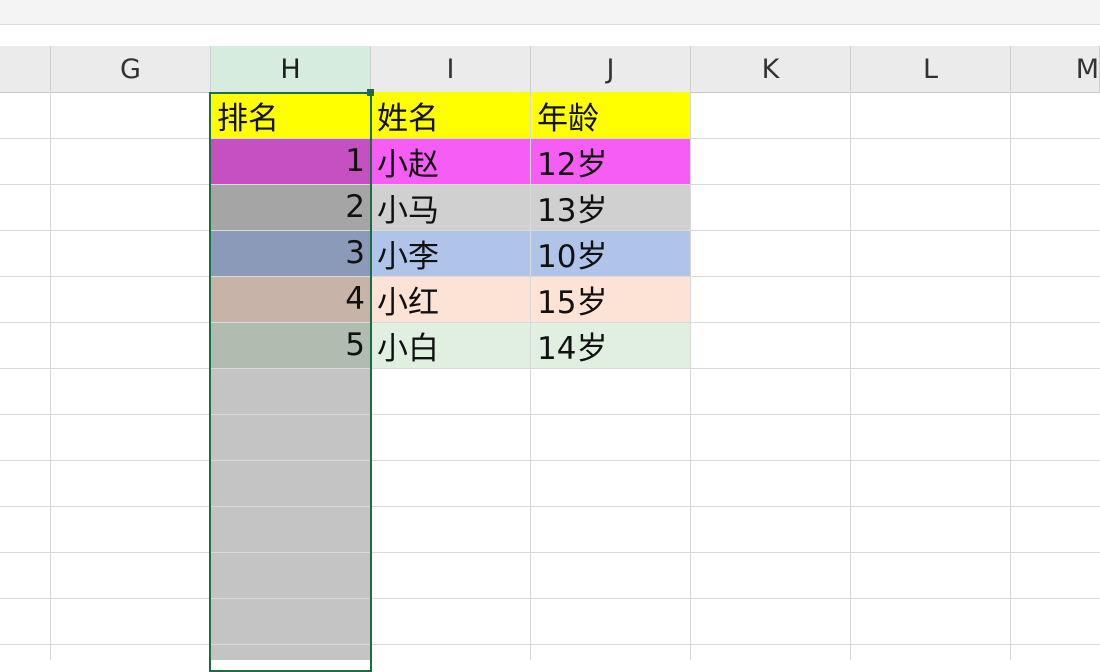 This screenshot has height=672, width=1100. Describe the element at coordinates (451, 345) in the screenshot. I see `name-cell: 小白` at that location.